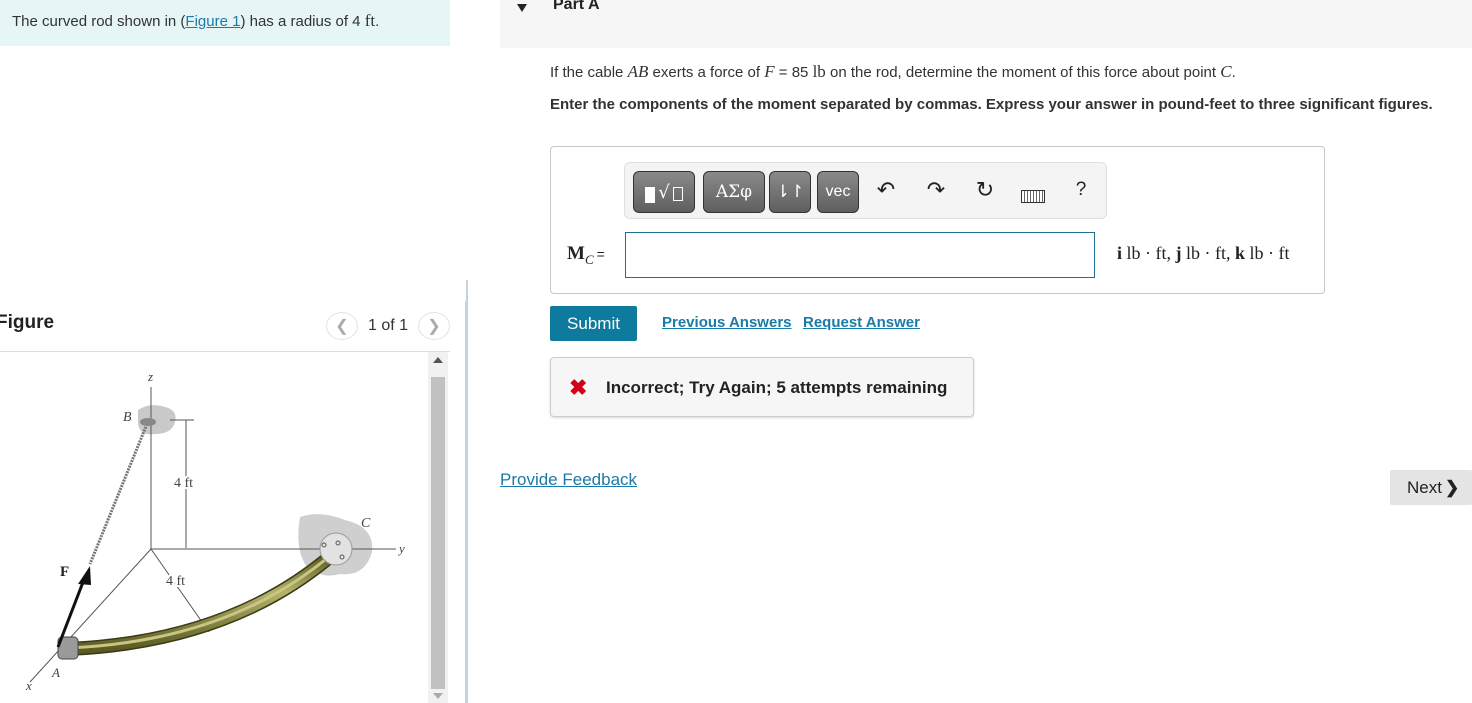 Image resolution: width=1472 pixels, height=703 pixels. I want to click on figure-title: Figure, so click(27, 322).